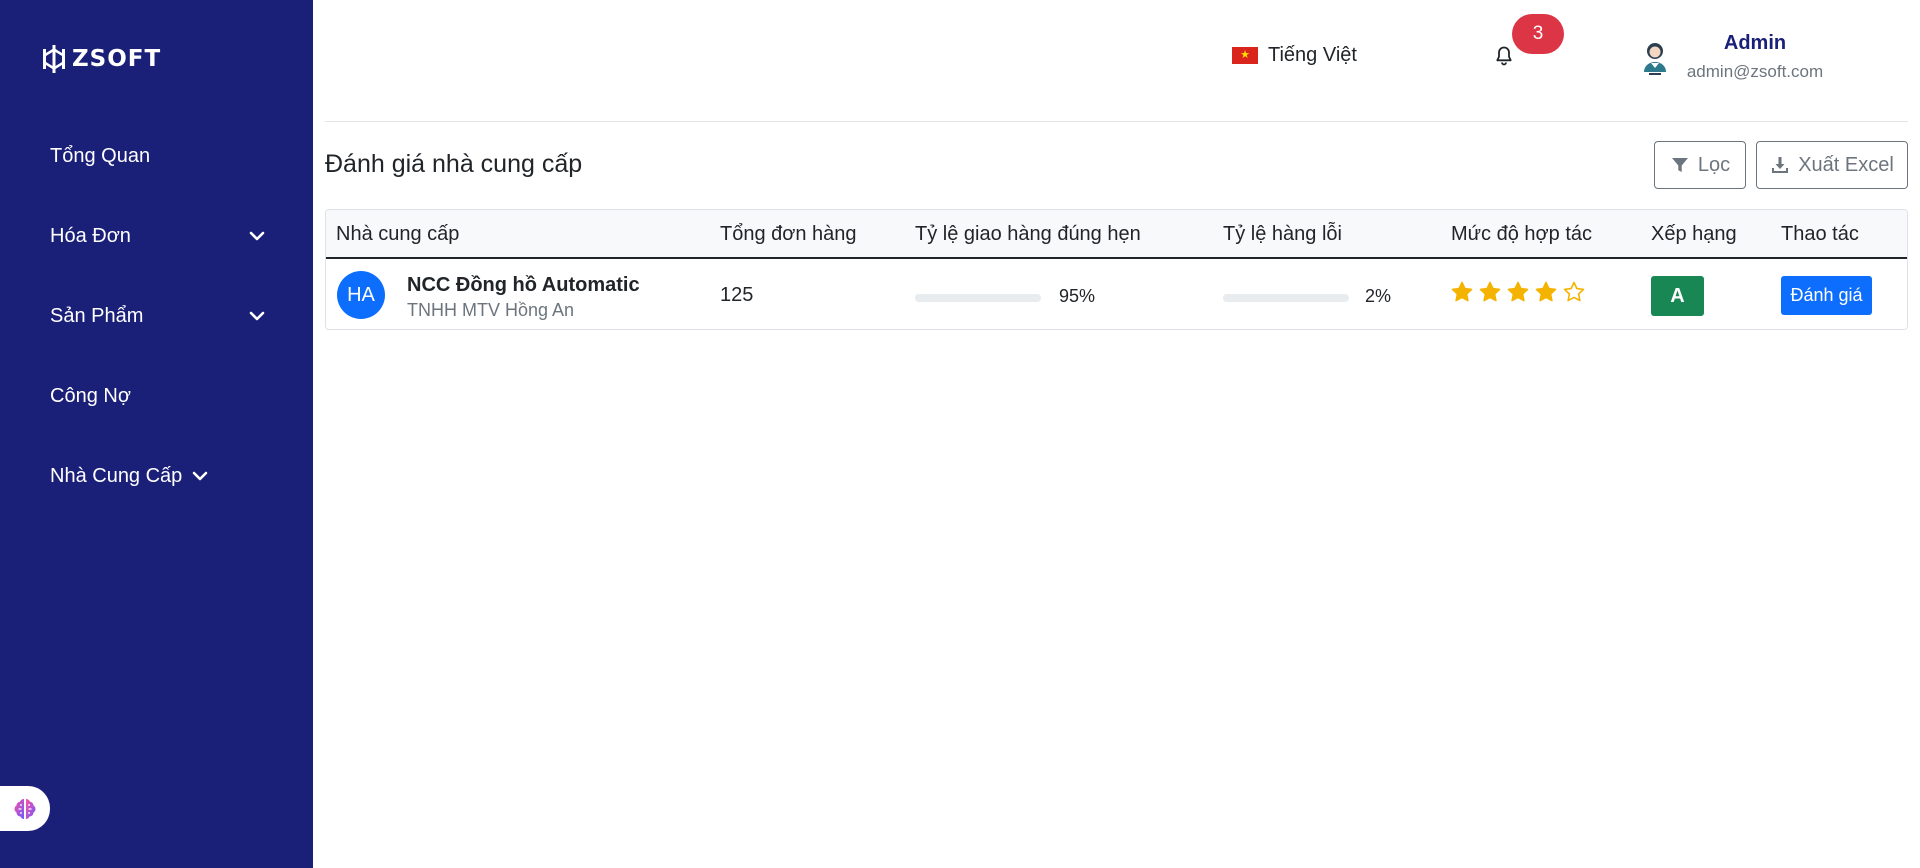 This screenshot has width=1920, height=868. I want to click on on-time-progress-bar, so click(978, 298).